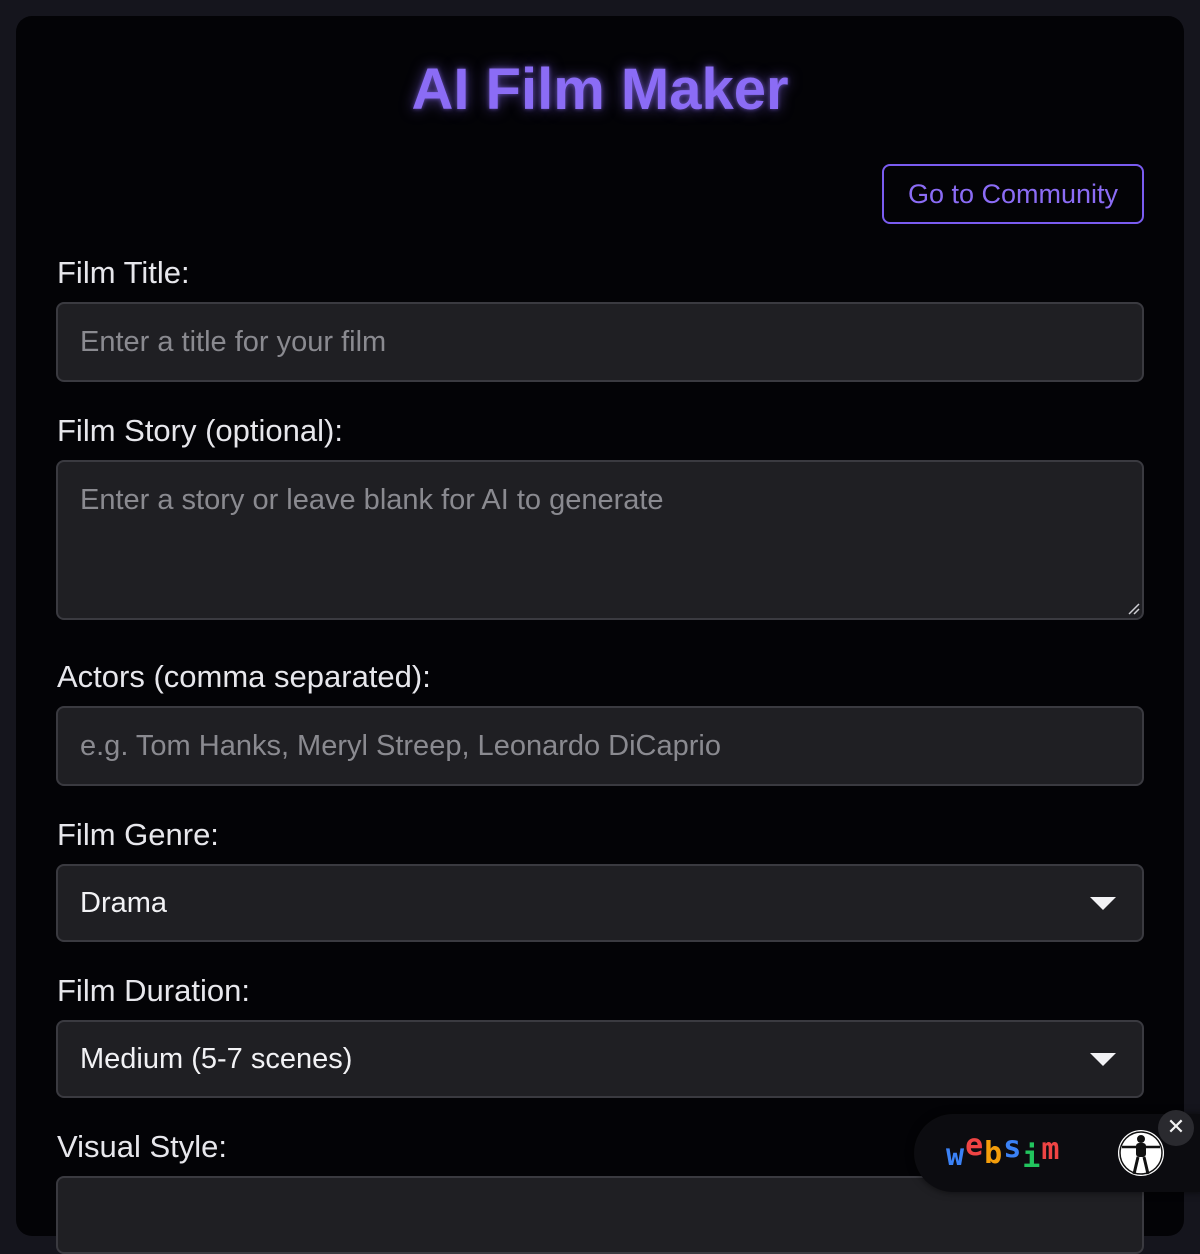 The width and height of the screenshot is (1200, 1254). Describe the element at coordinates (975, 1145) in the screenshot. I see `logo-letter: e` at that location.